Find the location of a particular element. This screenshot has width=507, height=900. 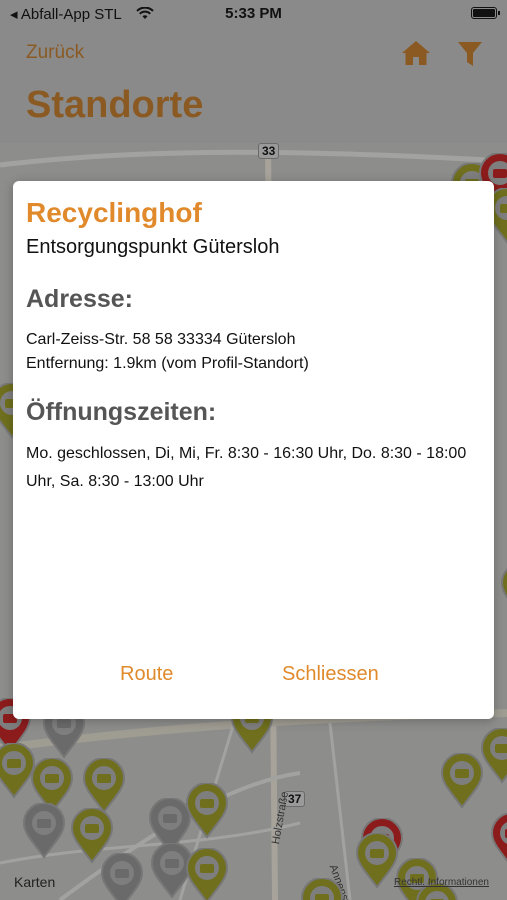

apple-maps-logo: Karten is located at coordinates (35, 882).